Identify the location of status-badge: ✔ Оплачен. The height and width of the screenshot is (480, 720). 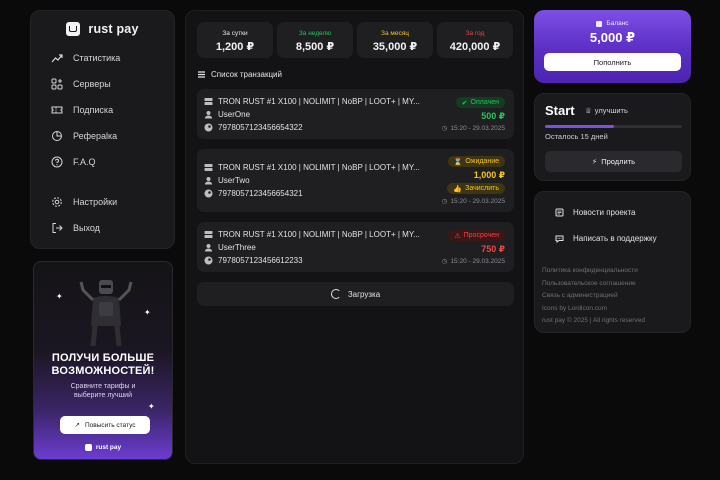
(480, 102).